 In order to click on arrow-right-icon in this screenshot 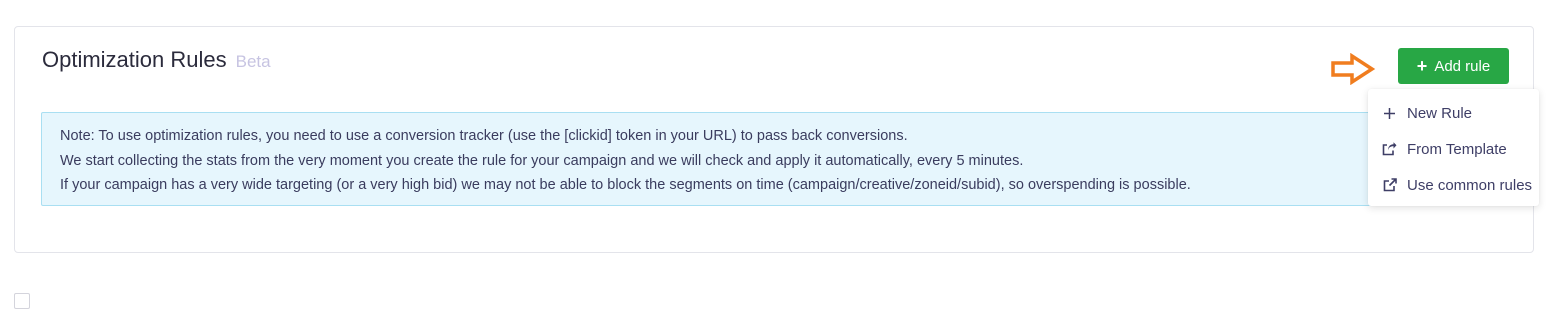, I will do `click(1353, 69)`.